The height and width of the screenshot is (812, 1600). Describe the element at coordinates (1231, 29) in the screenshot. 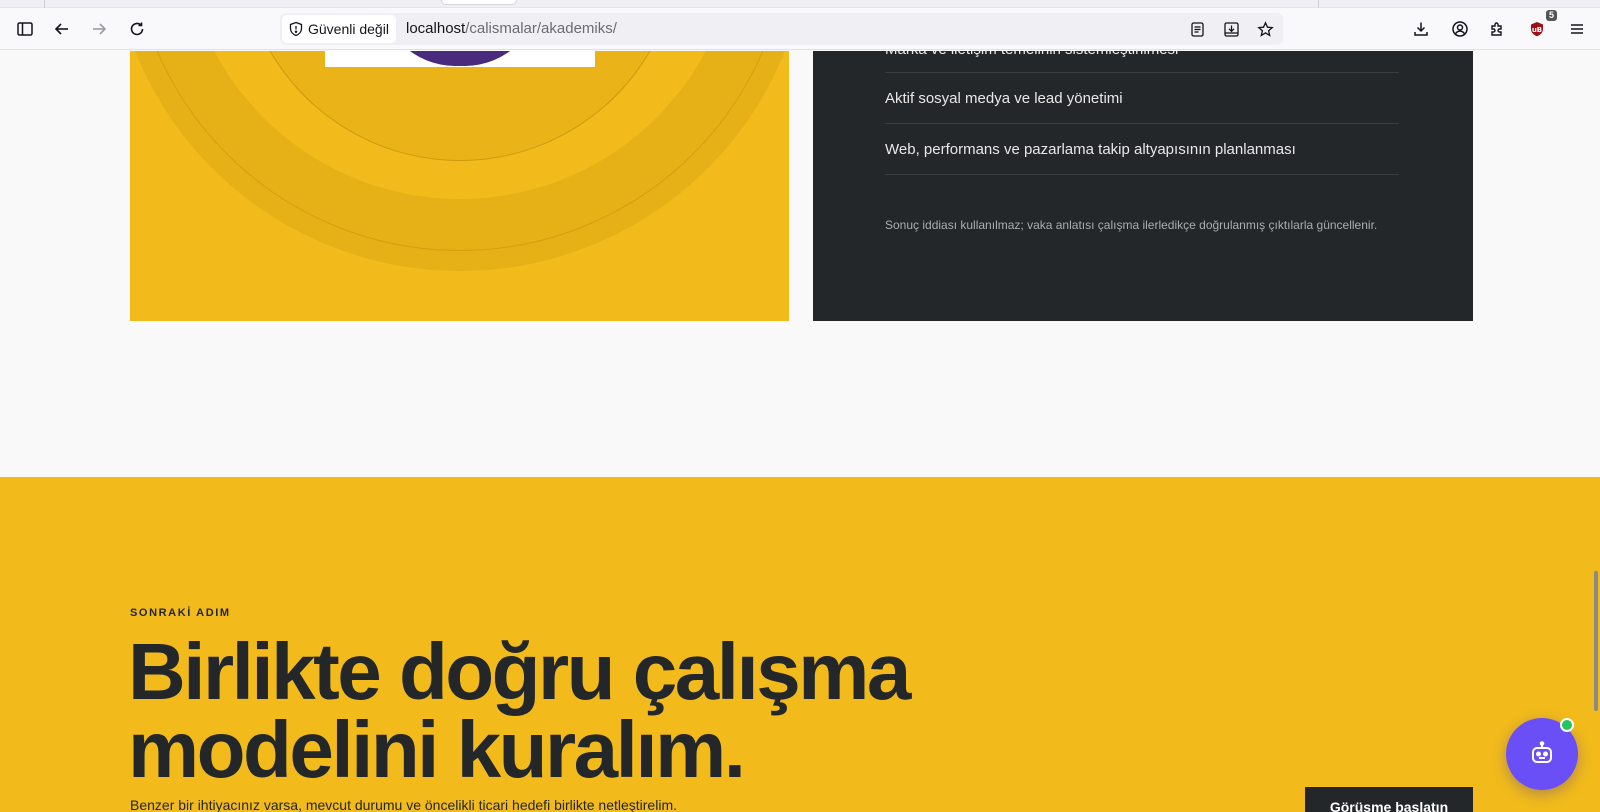

I see `save-page-icon` at that location.